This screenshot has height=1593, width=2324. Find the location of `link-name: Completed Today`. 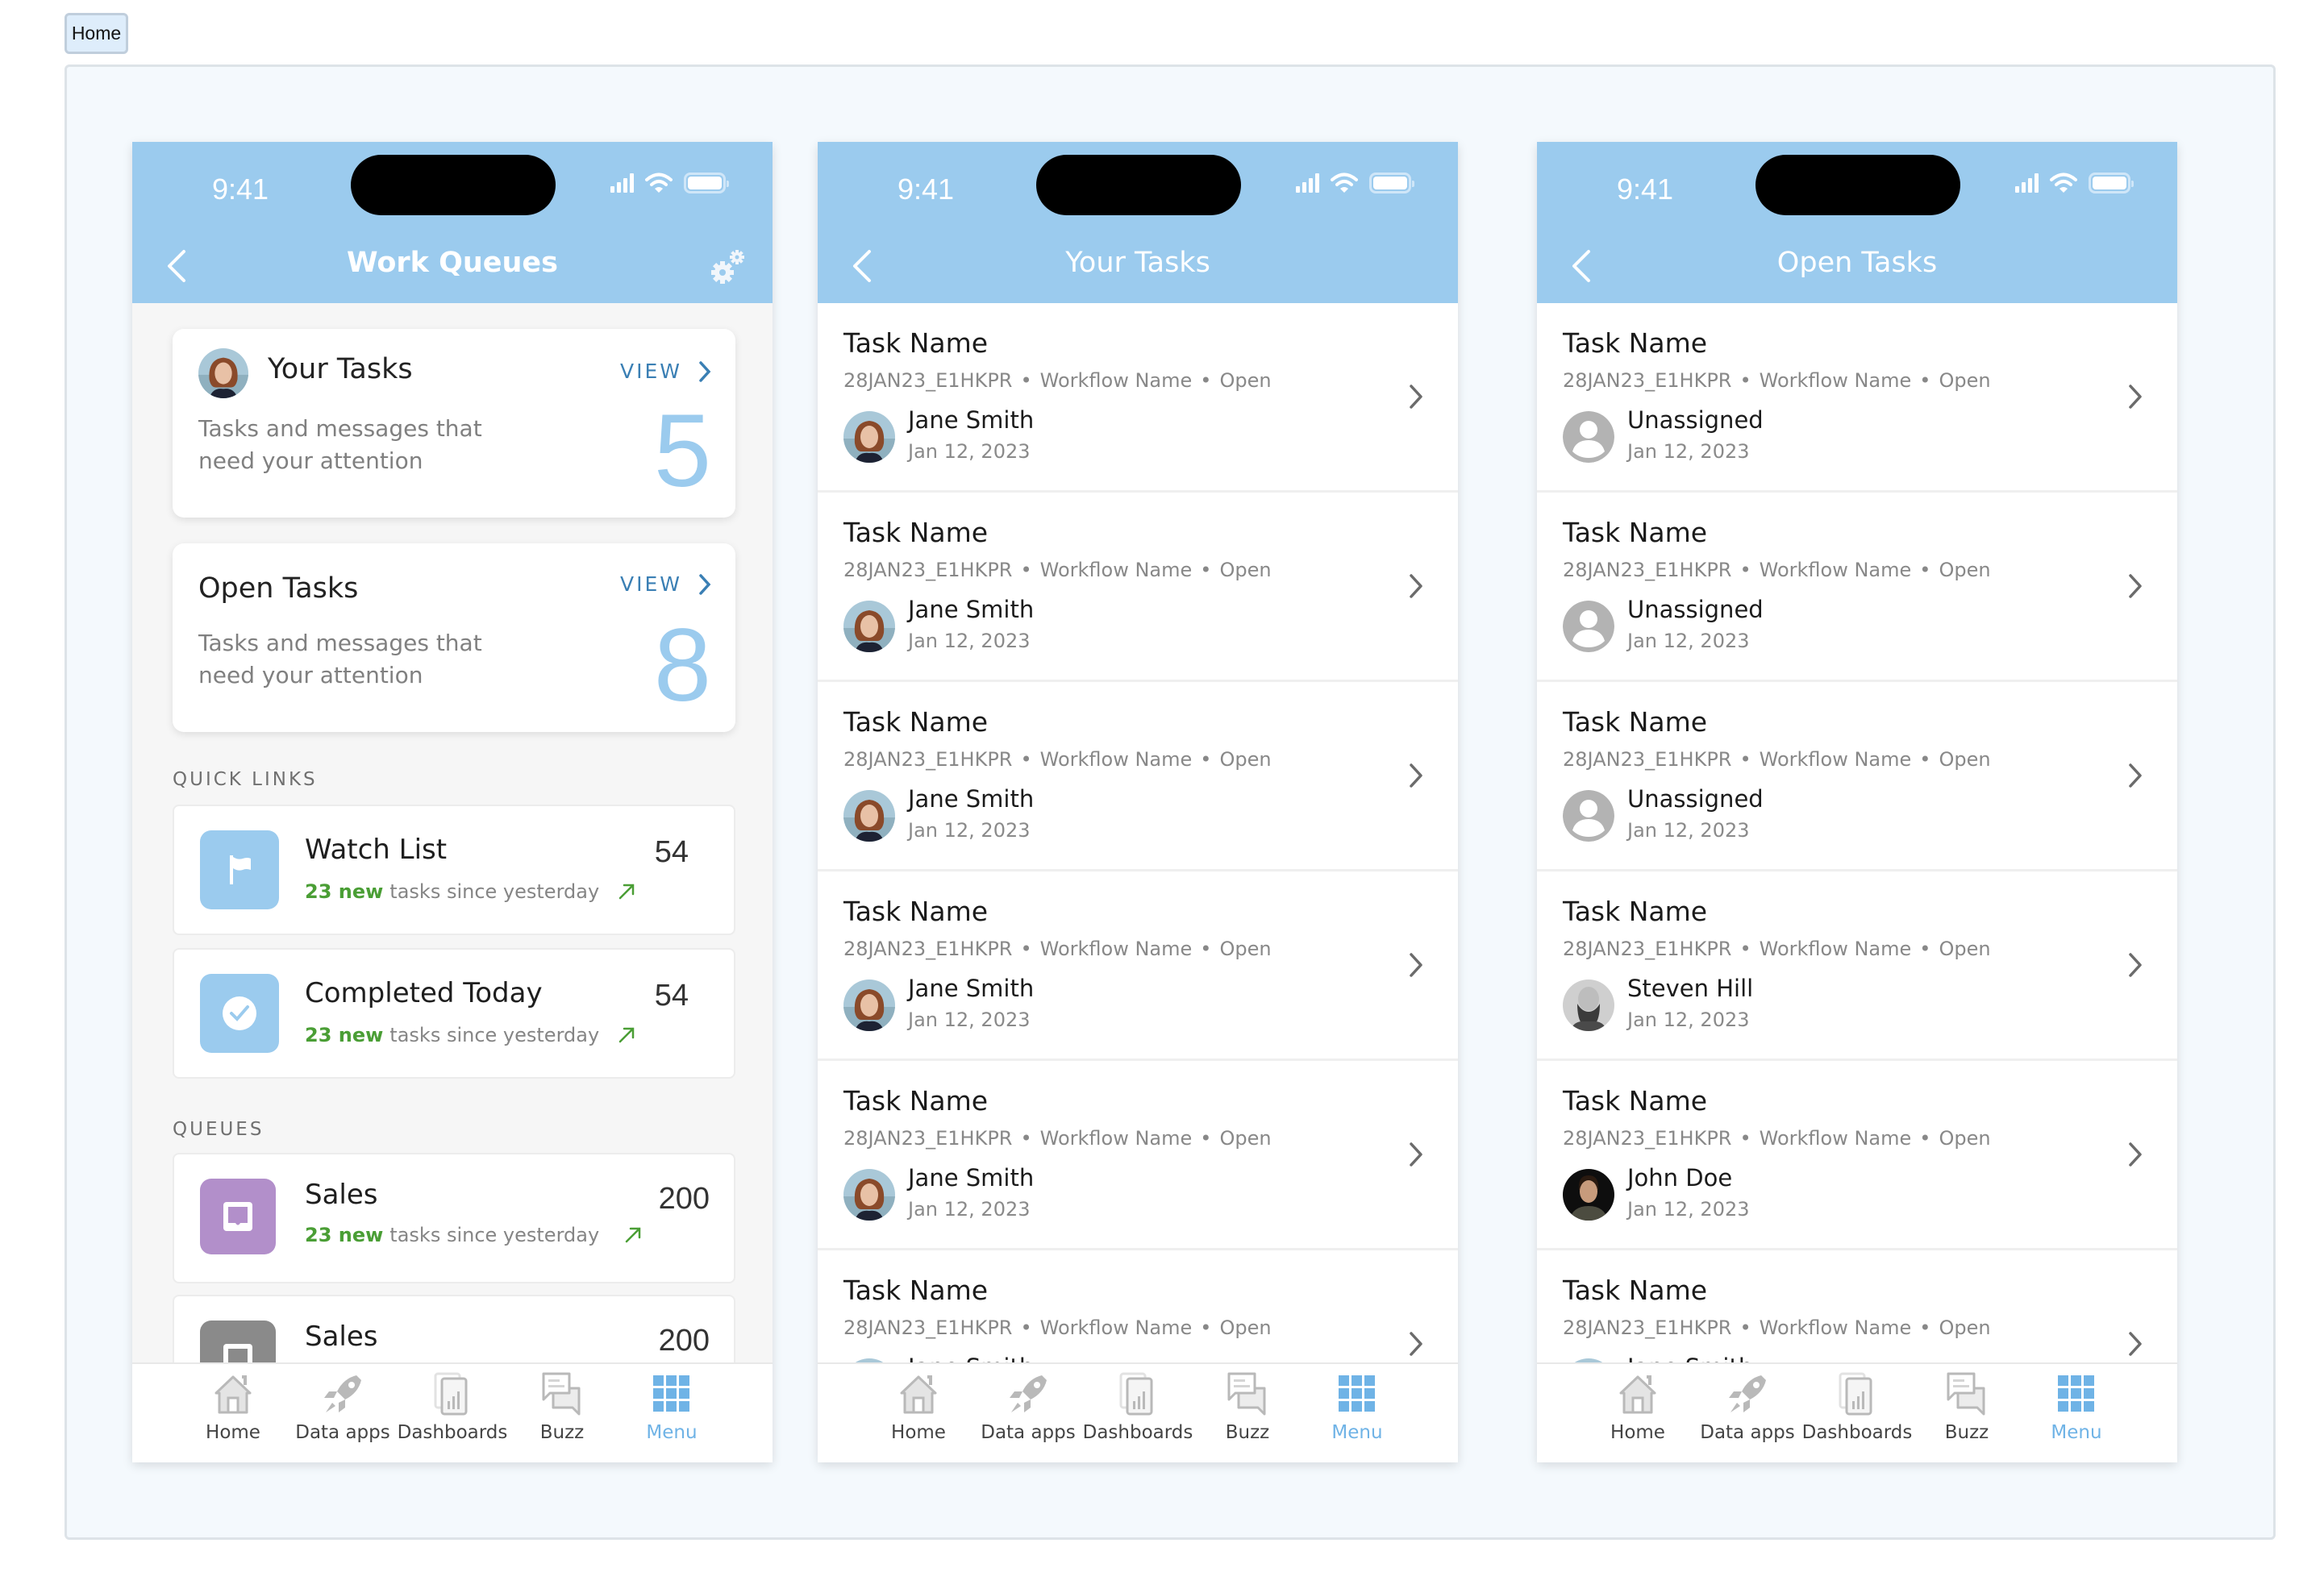

link-name: Completed Today is located at coordinates (424, 993).